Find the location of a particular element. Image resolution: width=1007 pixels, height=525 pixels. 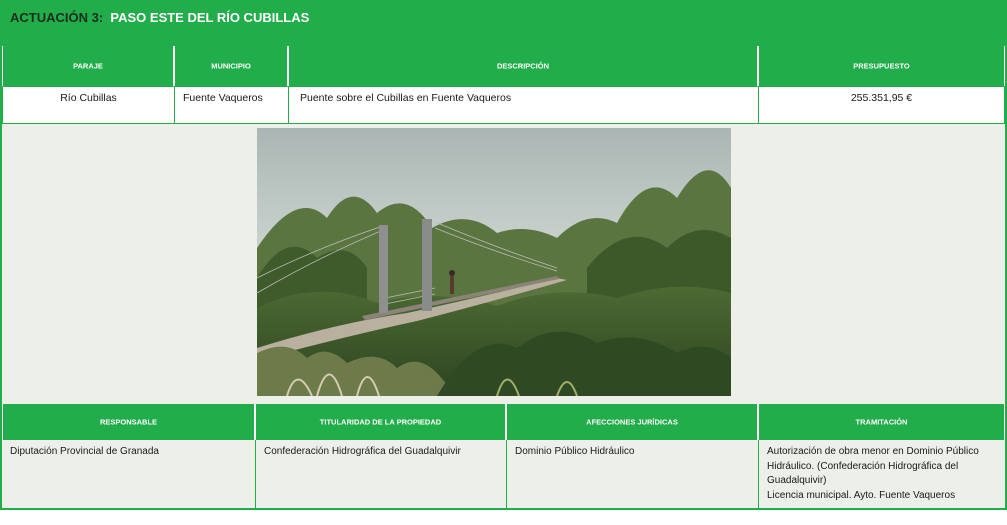

header-municipio-label: MUNICIPIO is located at coordinates (231, 66).